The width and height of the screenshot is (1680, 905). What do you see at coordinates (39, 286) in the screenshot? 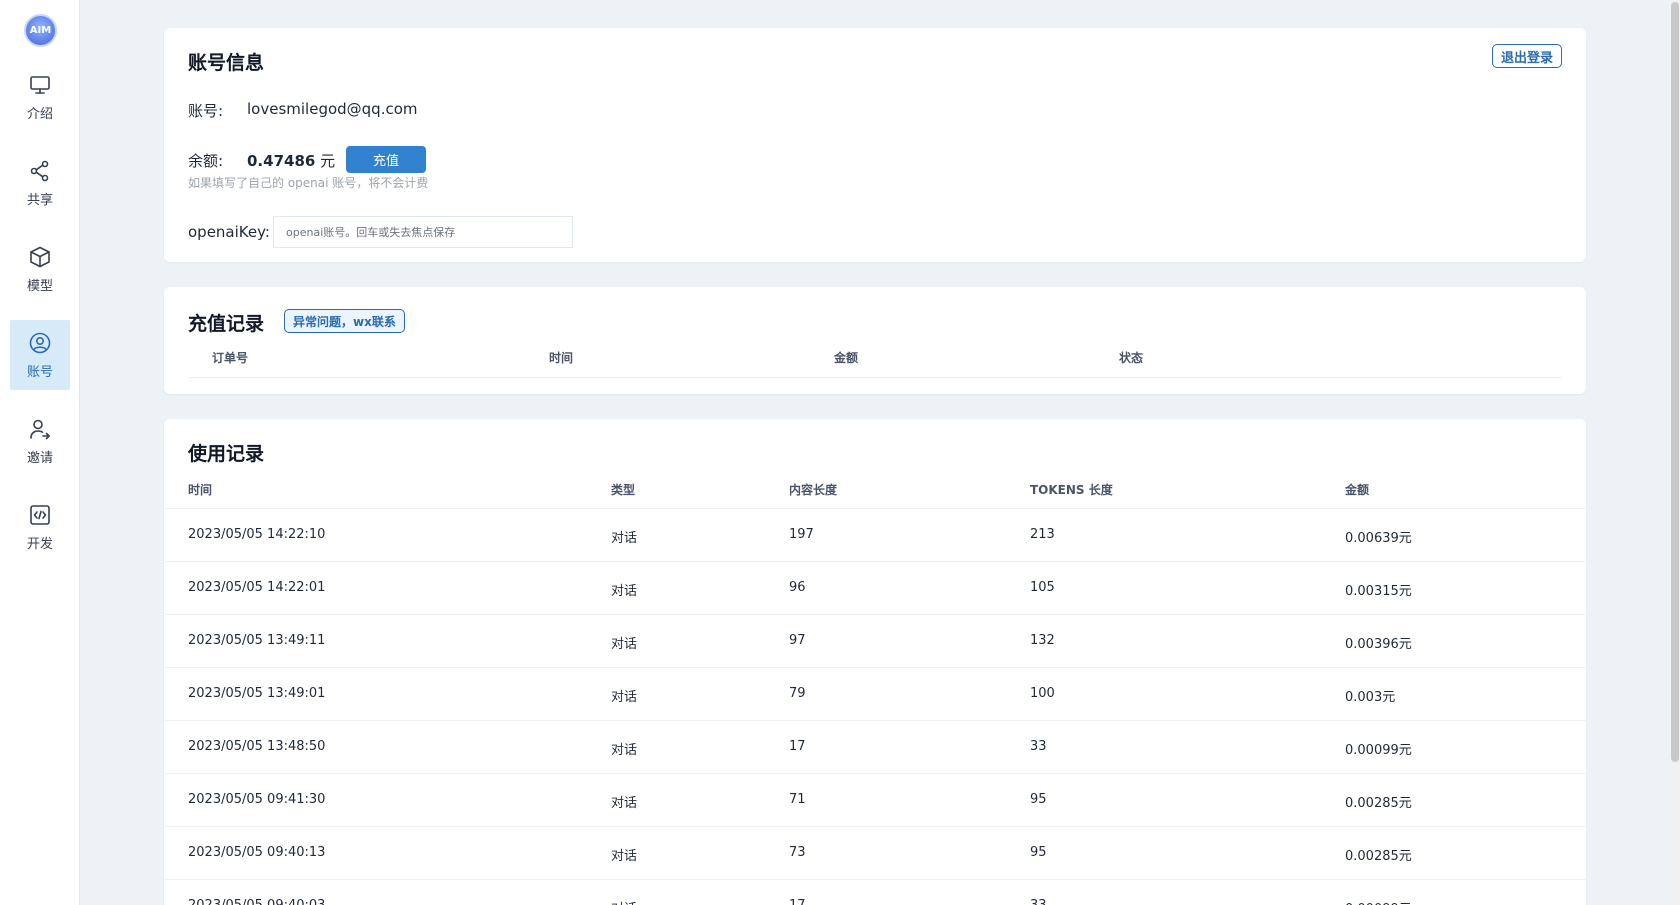
I see `sidebar-item-label: 模型` at bounding box center [39, 286].